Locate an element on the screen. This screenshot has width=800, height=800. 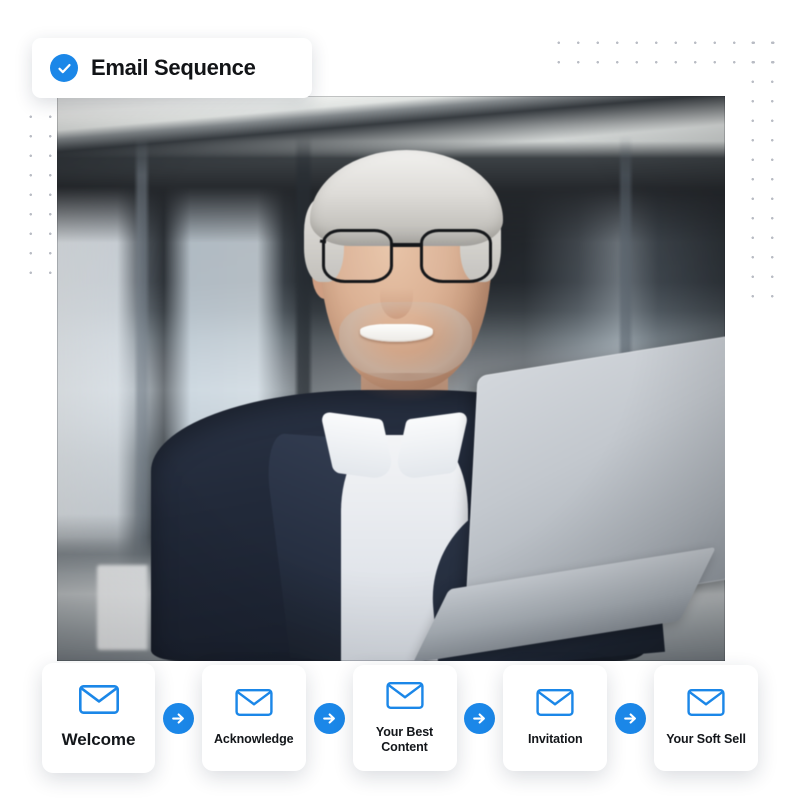
email-sequence-badge: Email Sequence is located at coordinates (172, 68).